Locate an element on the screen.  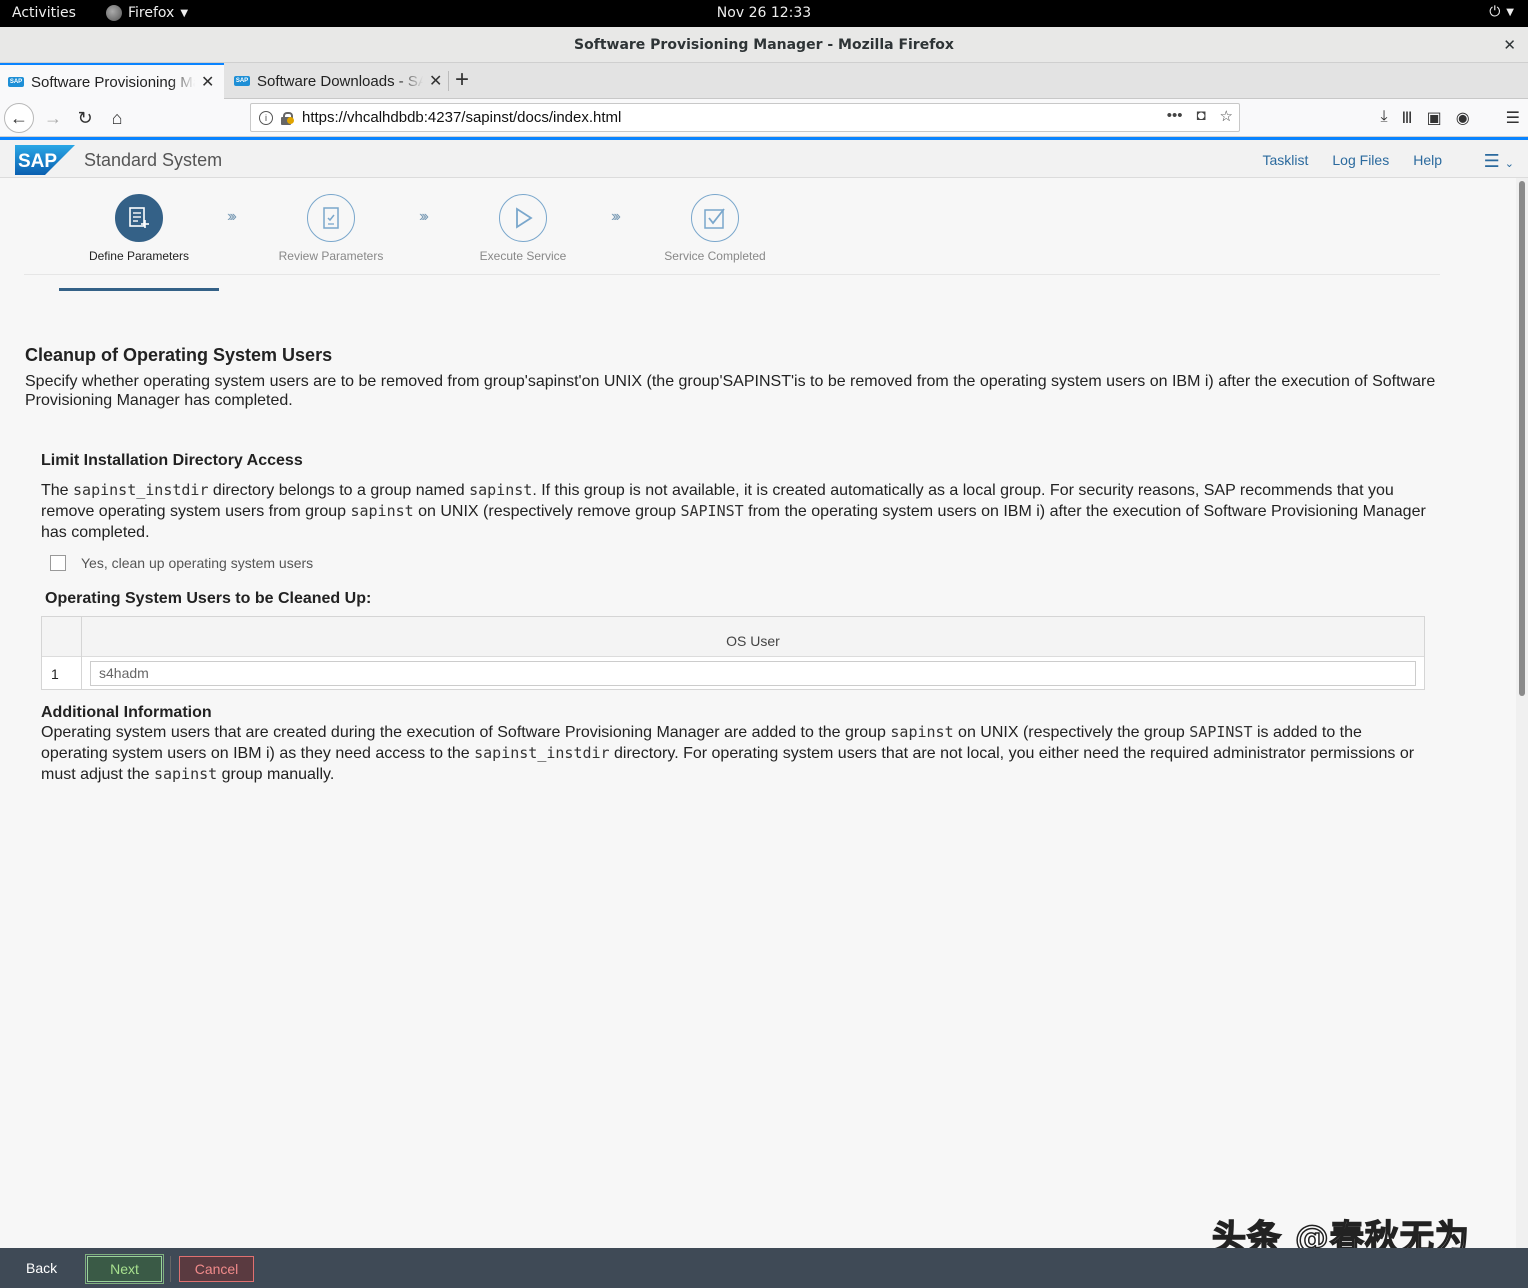
log-files-link: Log Files is located at coordinates (1360, 160).